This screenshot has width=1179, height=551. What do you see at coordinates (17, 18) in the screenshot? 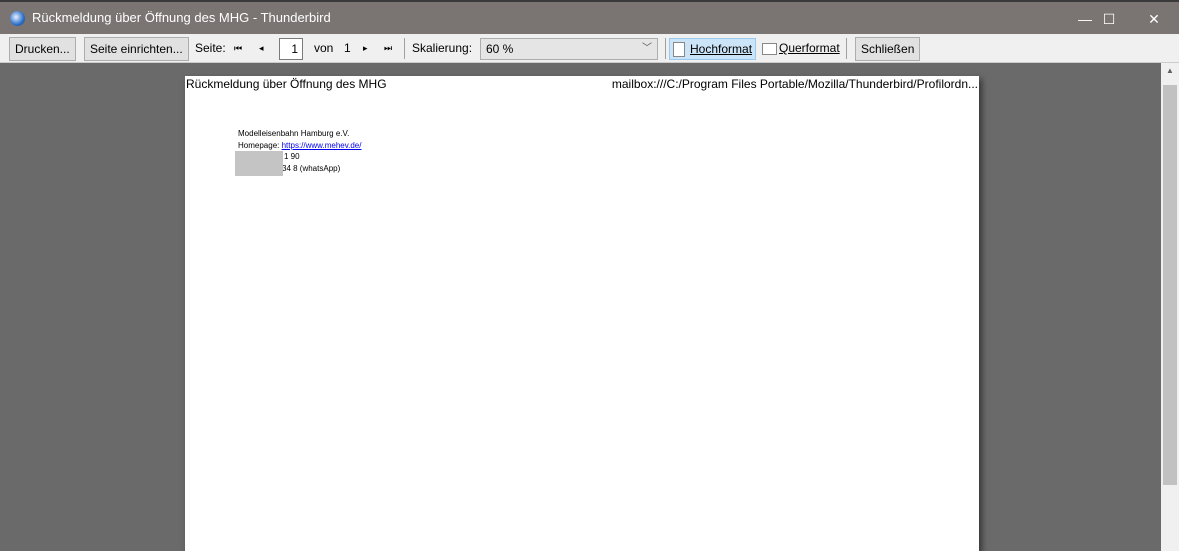
I see `thunderbird-icon` at bounding box center [17, 18].